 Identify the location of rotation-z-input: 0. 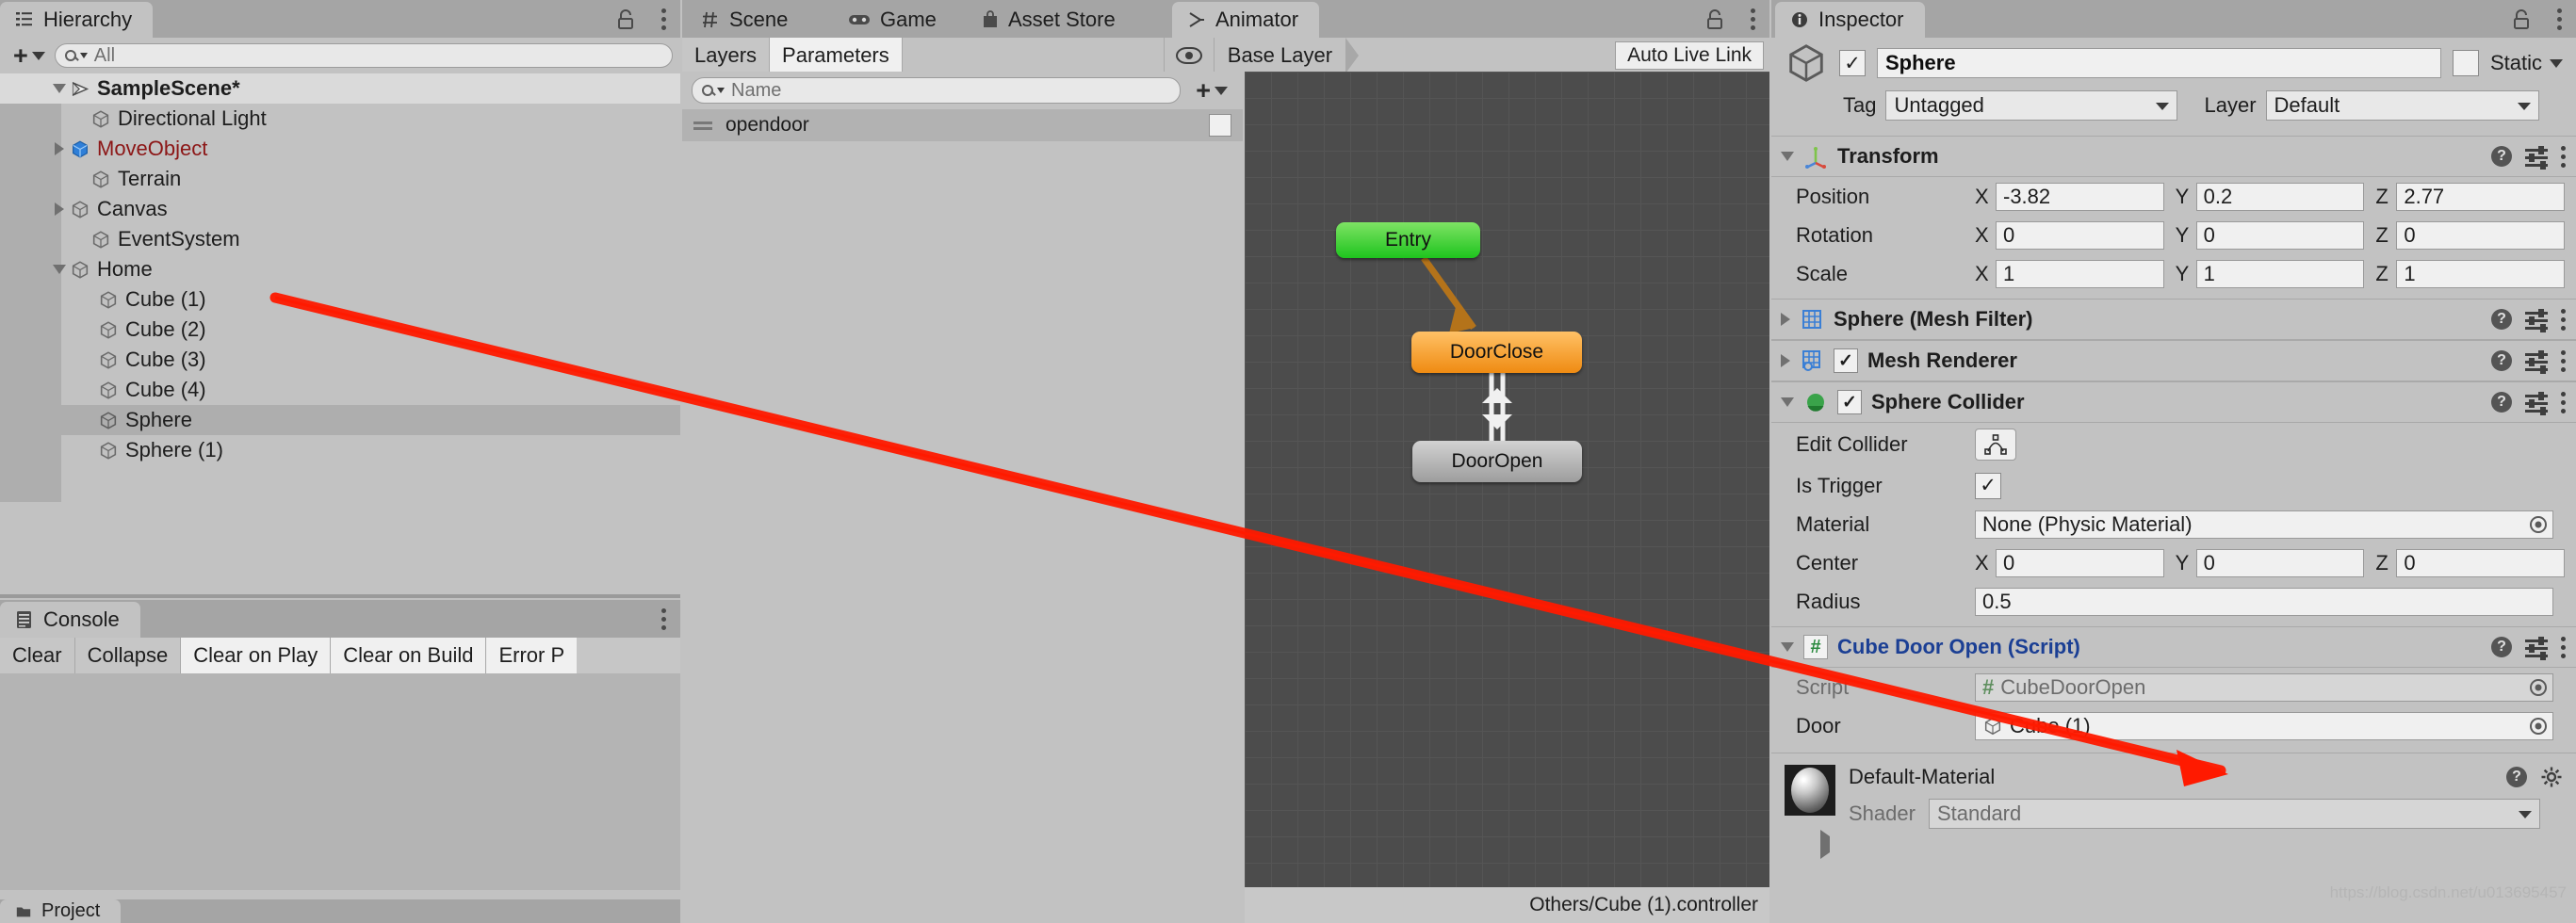
(2481, 235).